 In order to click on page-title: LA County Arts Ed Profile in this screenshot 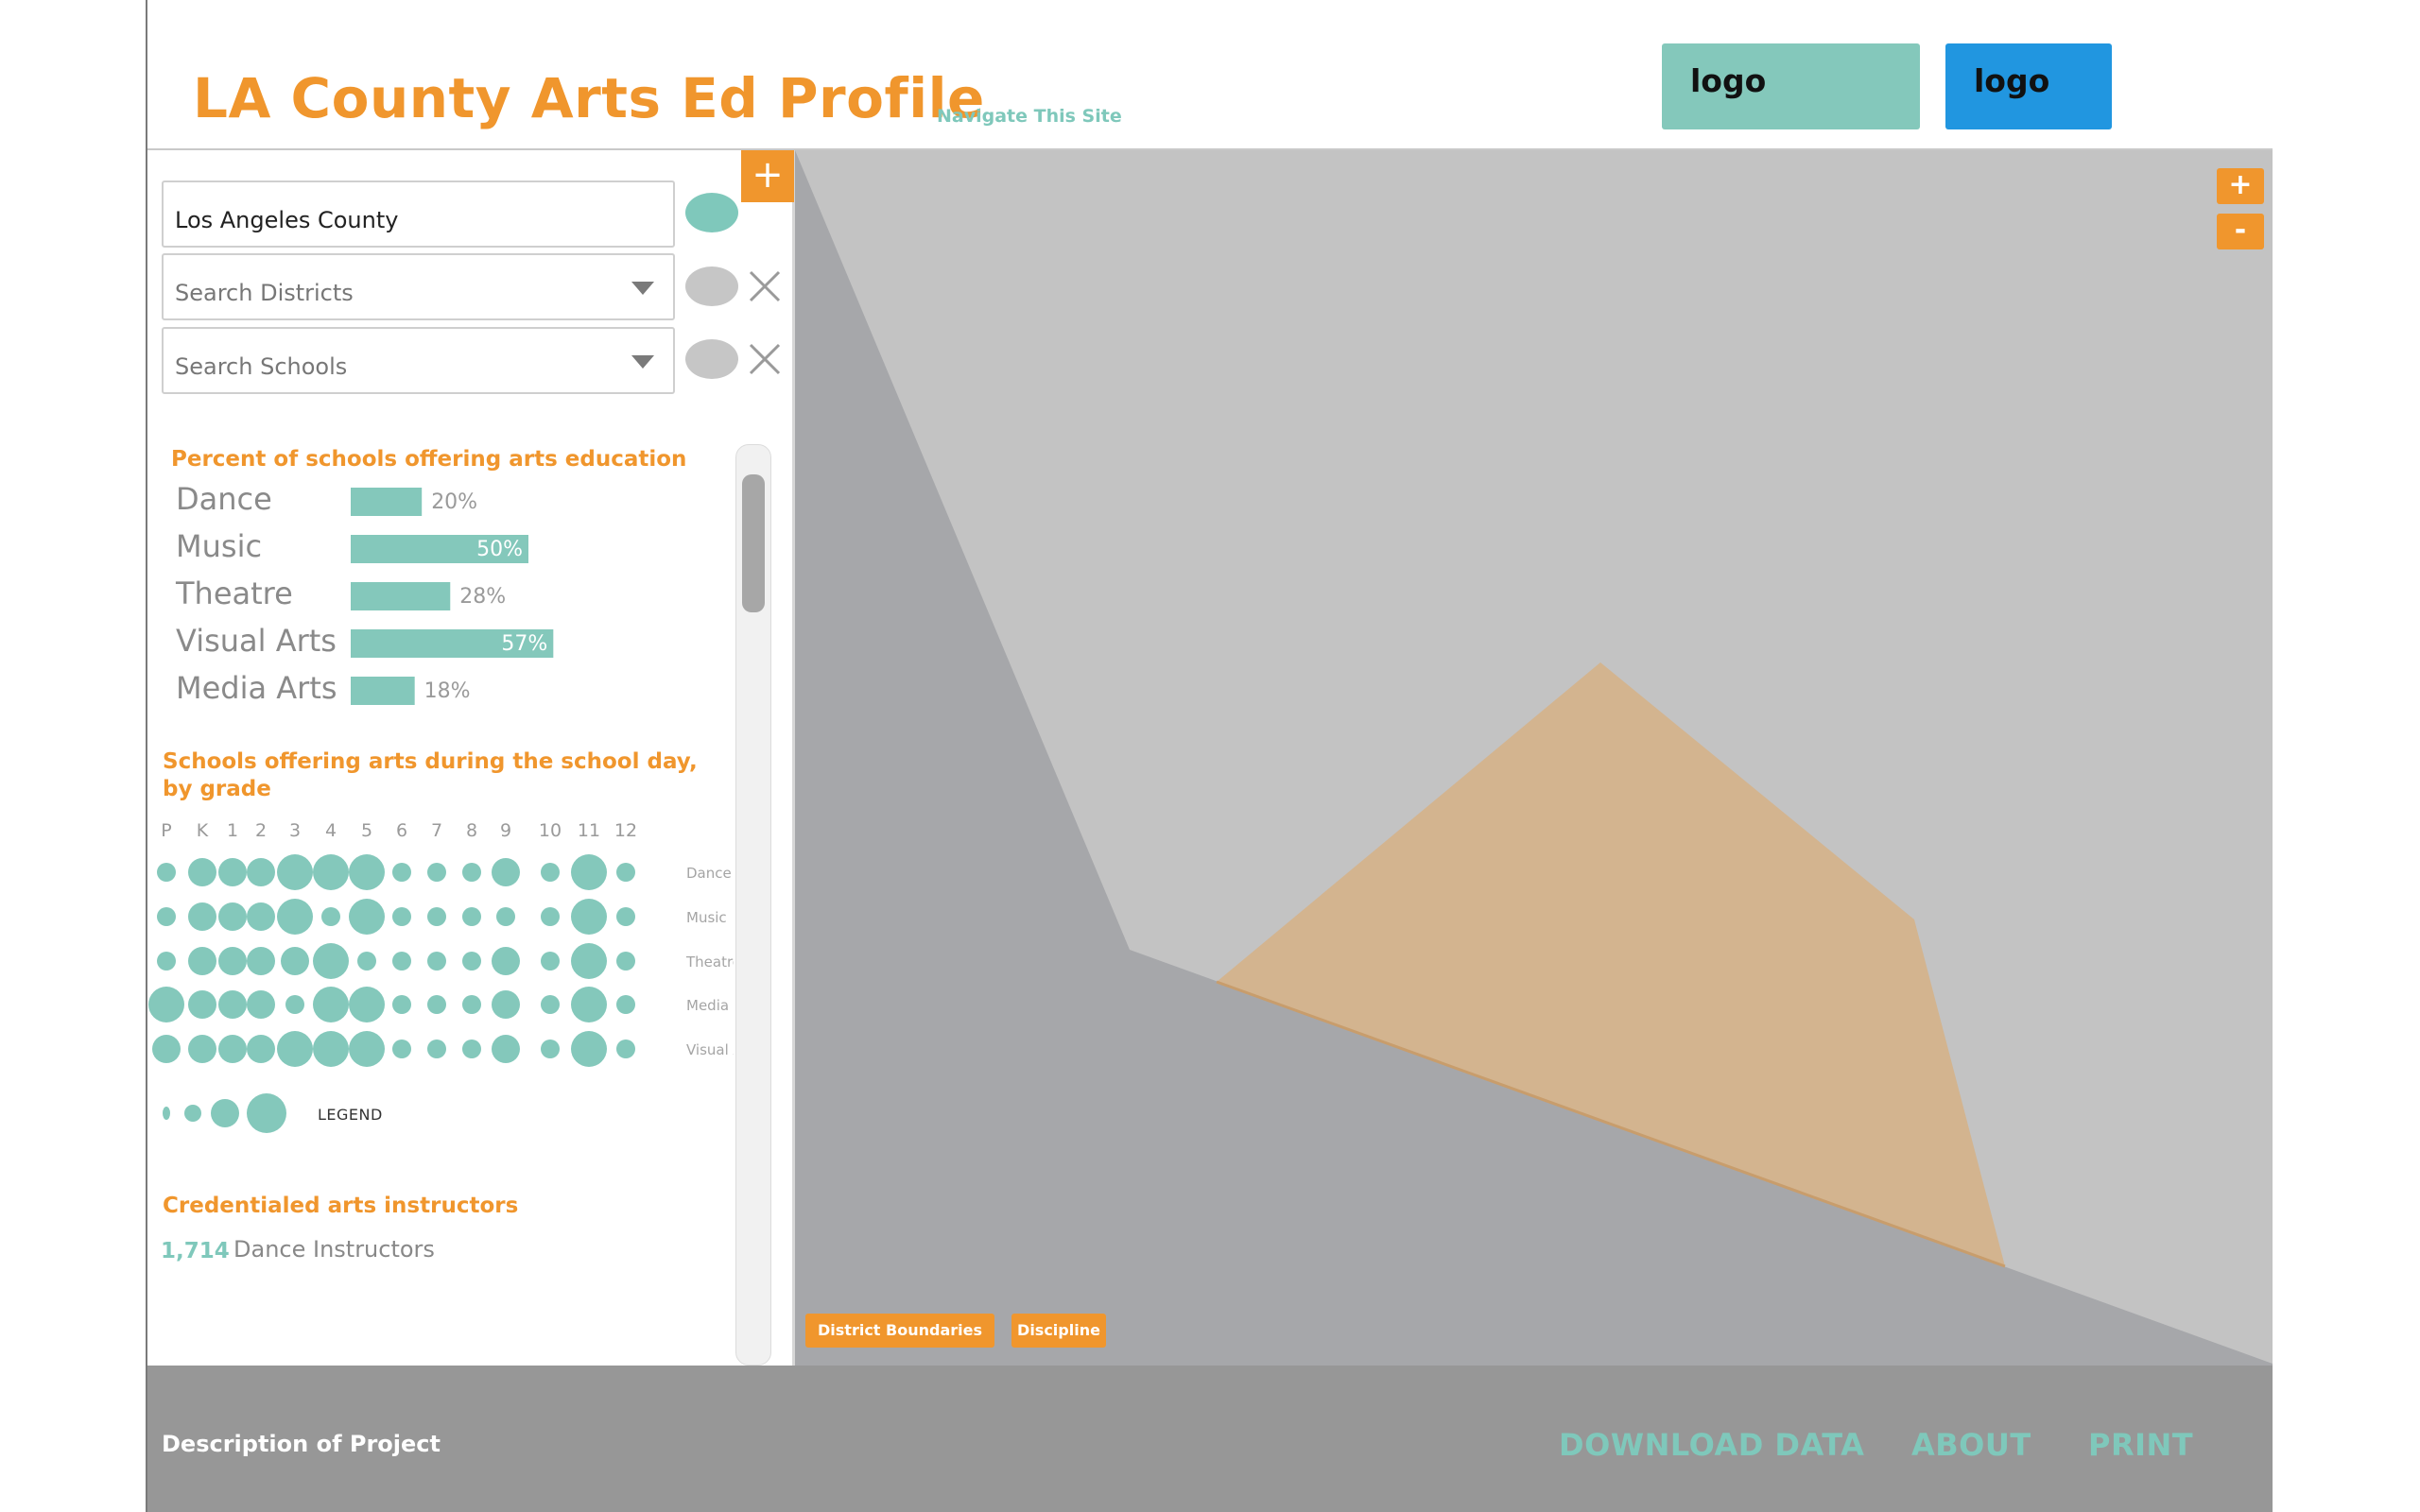, I will do `click(589, 98)`.